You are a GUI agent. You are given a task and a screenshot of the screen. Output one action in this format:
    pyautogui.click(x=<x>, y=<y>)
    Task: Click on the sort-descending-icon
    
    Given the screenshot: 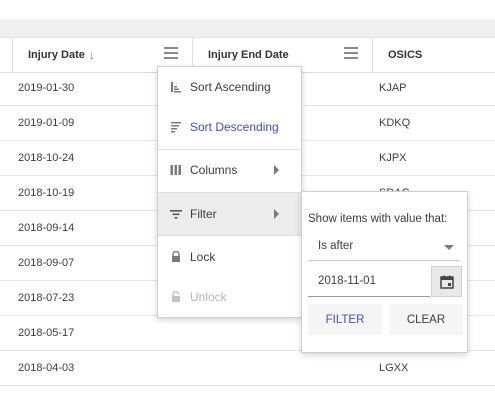 What is the action you would take?
    pyautogui.click(x=176, y=127)
    